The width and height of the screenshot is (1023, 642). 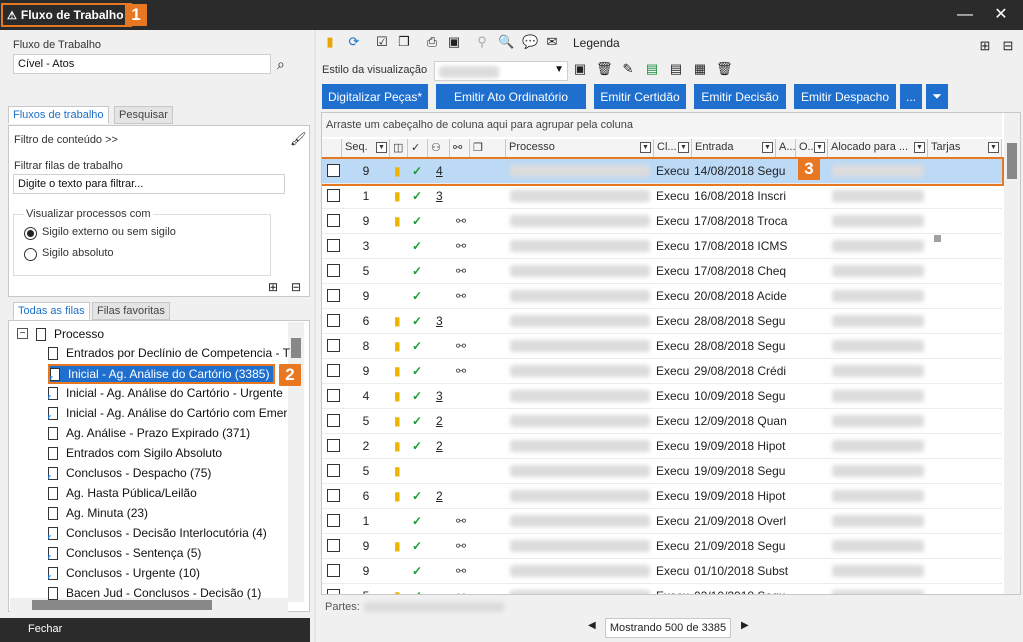 What do you see at coordinates (965, 148) in the screenshot?
I see `header-tarjas: Tarjas ▼` at bounding box center [965, 148].